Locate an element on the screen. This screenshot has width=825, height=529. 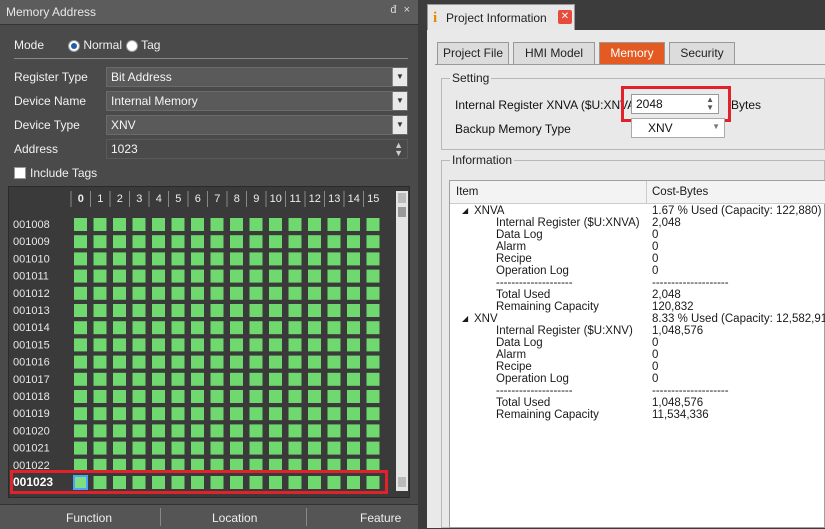
tab-security: Security is located at coordinates (702, 53).